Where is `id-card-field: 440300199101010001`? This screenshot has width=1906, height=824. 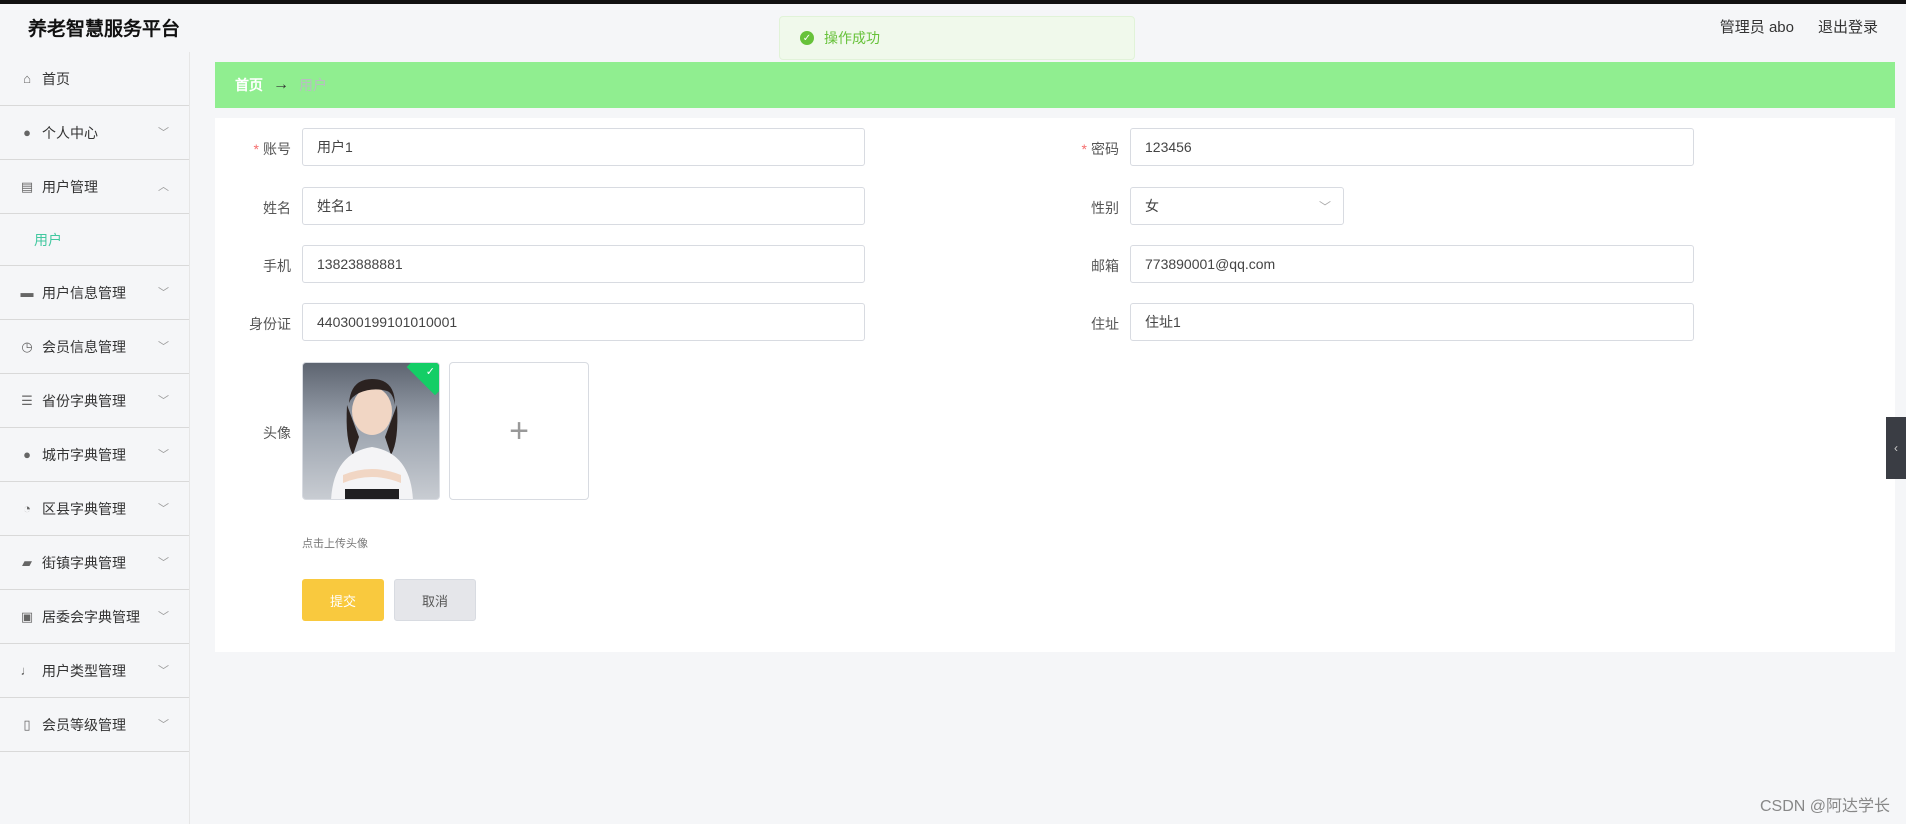
id-card-field: 440300199101010001 is located at coordinates (583, 322).